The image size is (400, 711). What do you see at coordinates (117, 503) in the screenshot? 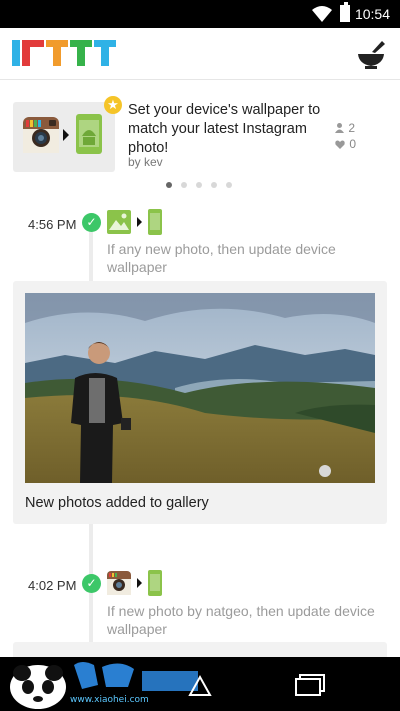
I see `photo-caption: New photos added to gallery` at bounding box center [117, 503].